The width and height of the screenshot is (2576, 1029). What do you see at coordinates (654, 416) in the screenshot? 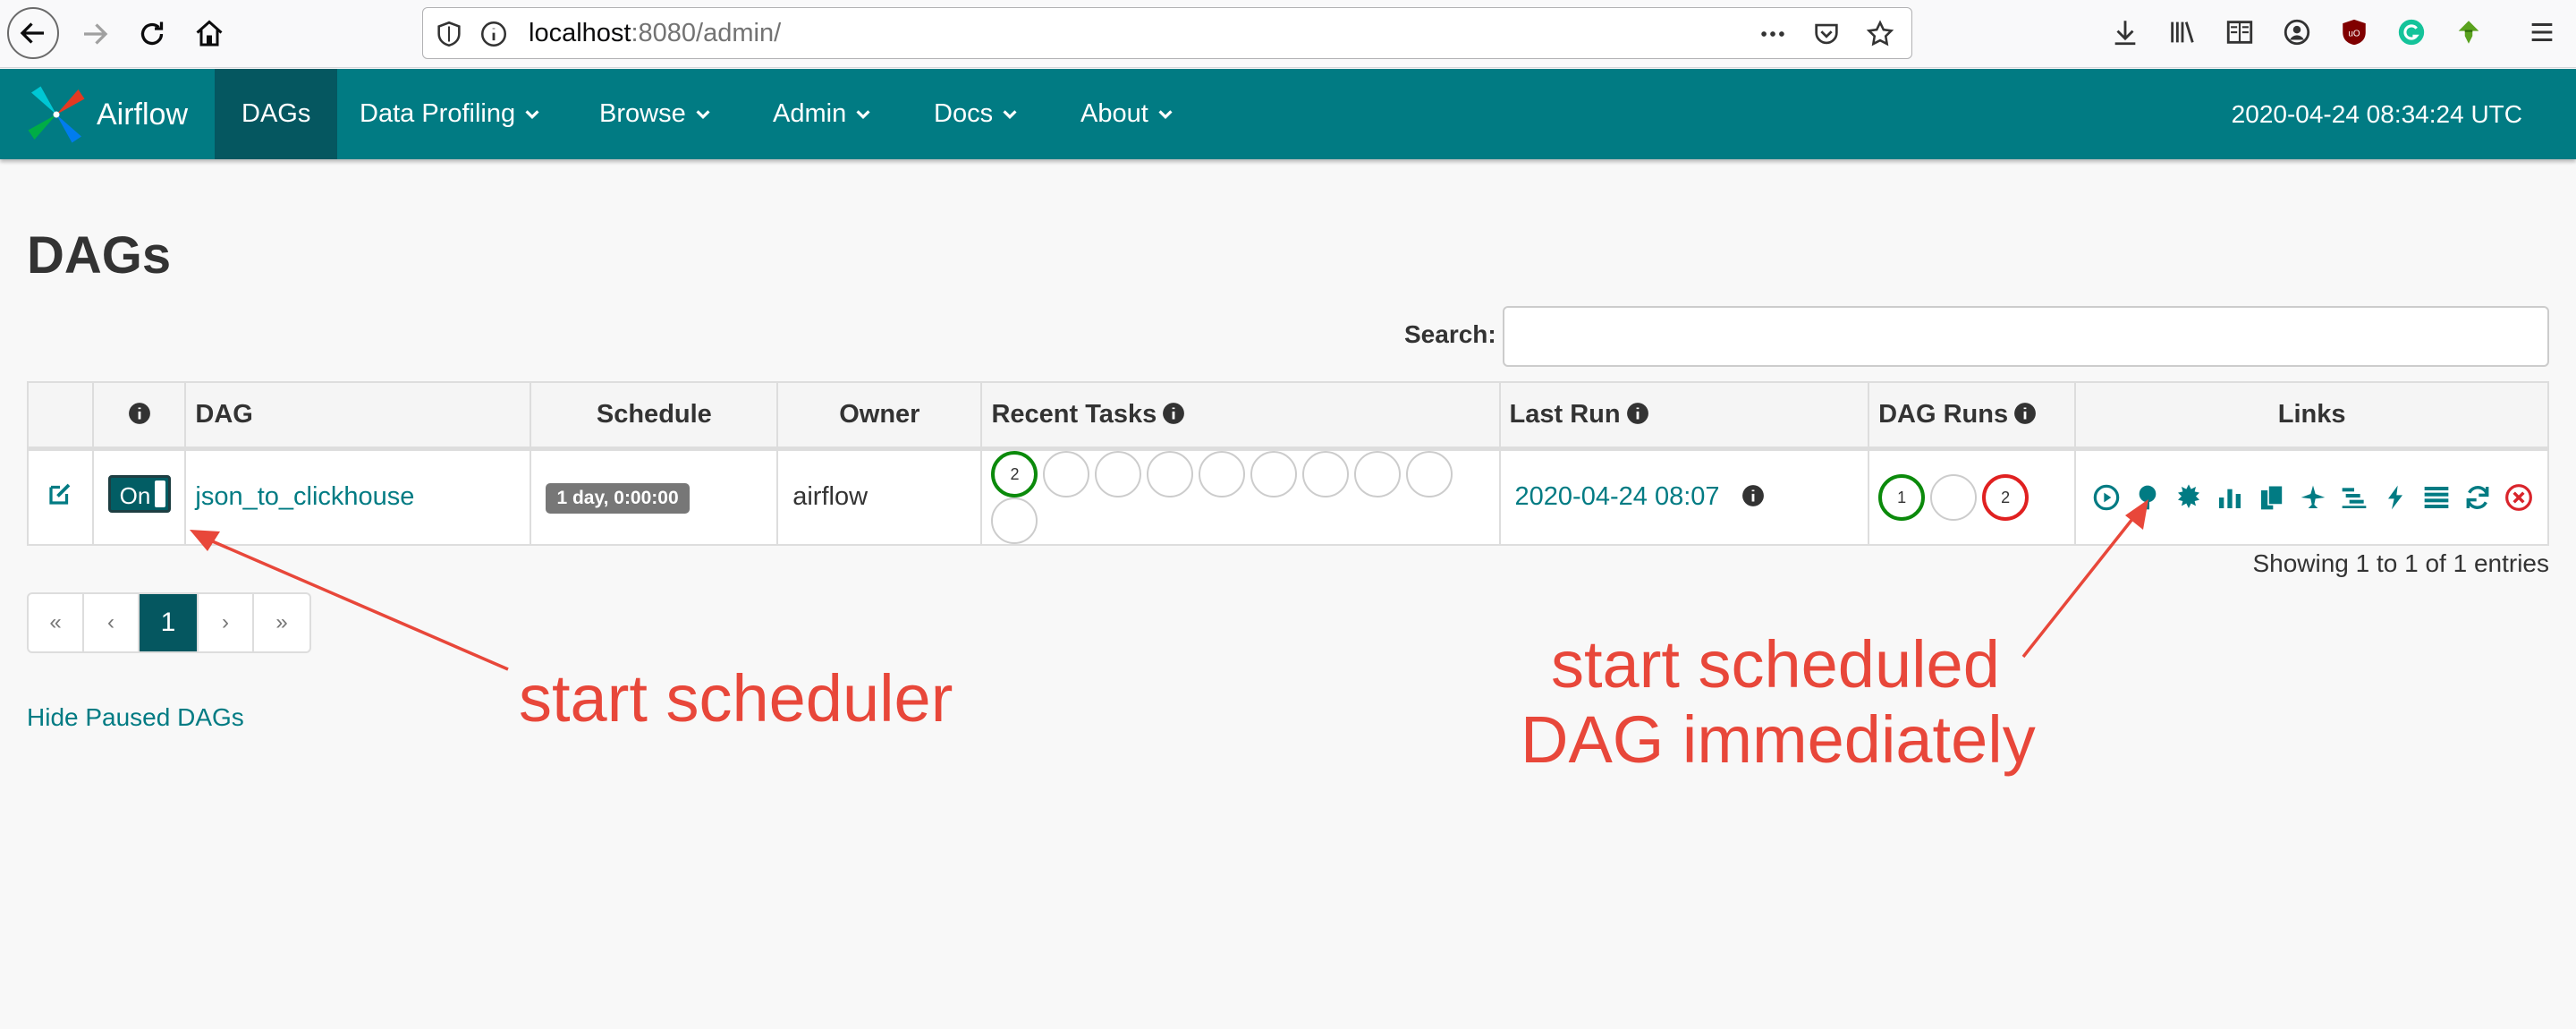
I see `col-schedule-header: Schedule` at bounding box center [654, 416].